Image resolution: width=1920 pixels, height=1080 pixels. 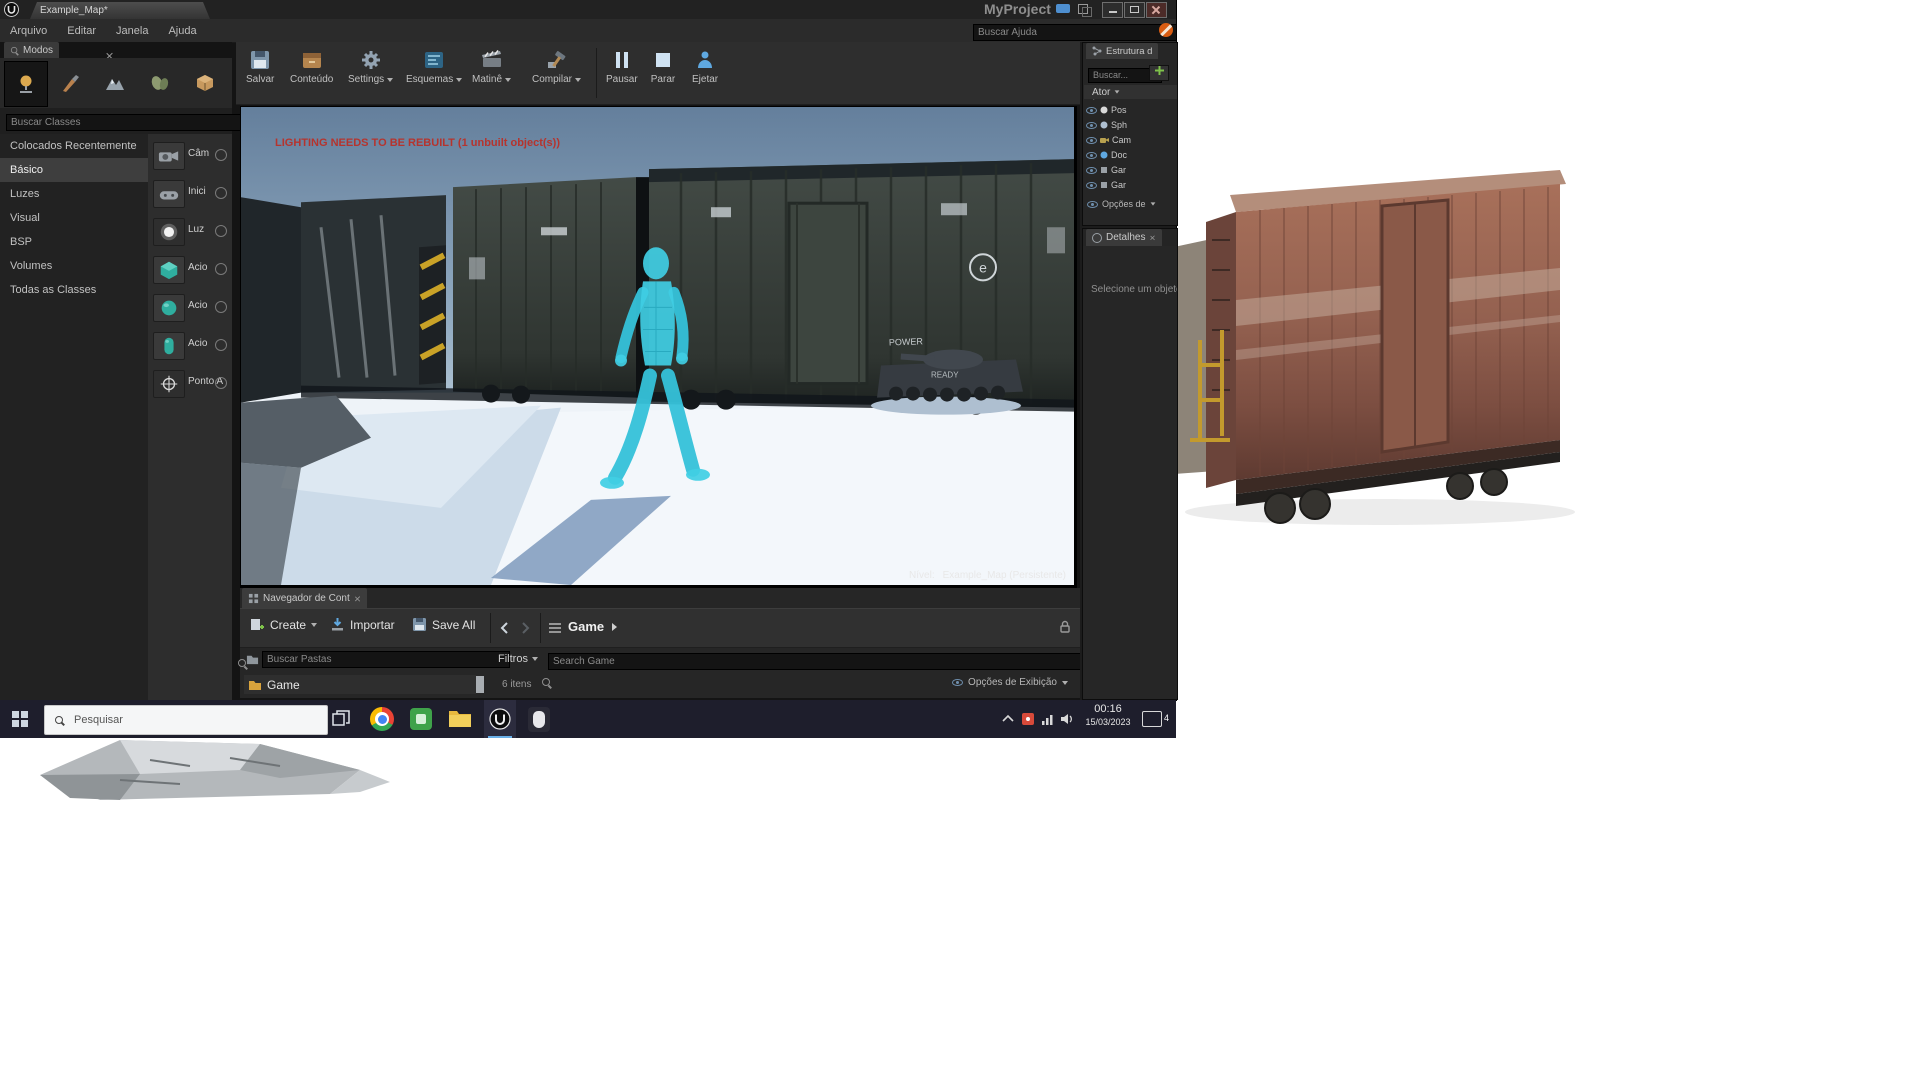 I want to click on folder-search-input, so click(x=386, y=659).